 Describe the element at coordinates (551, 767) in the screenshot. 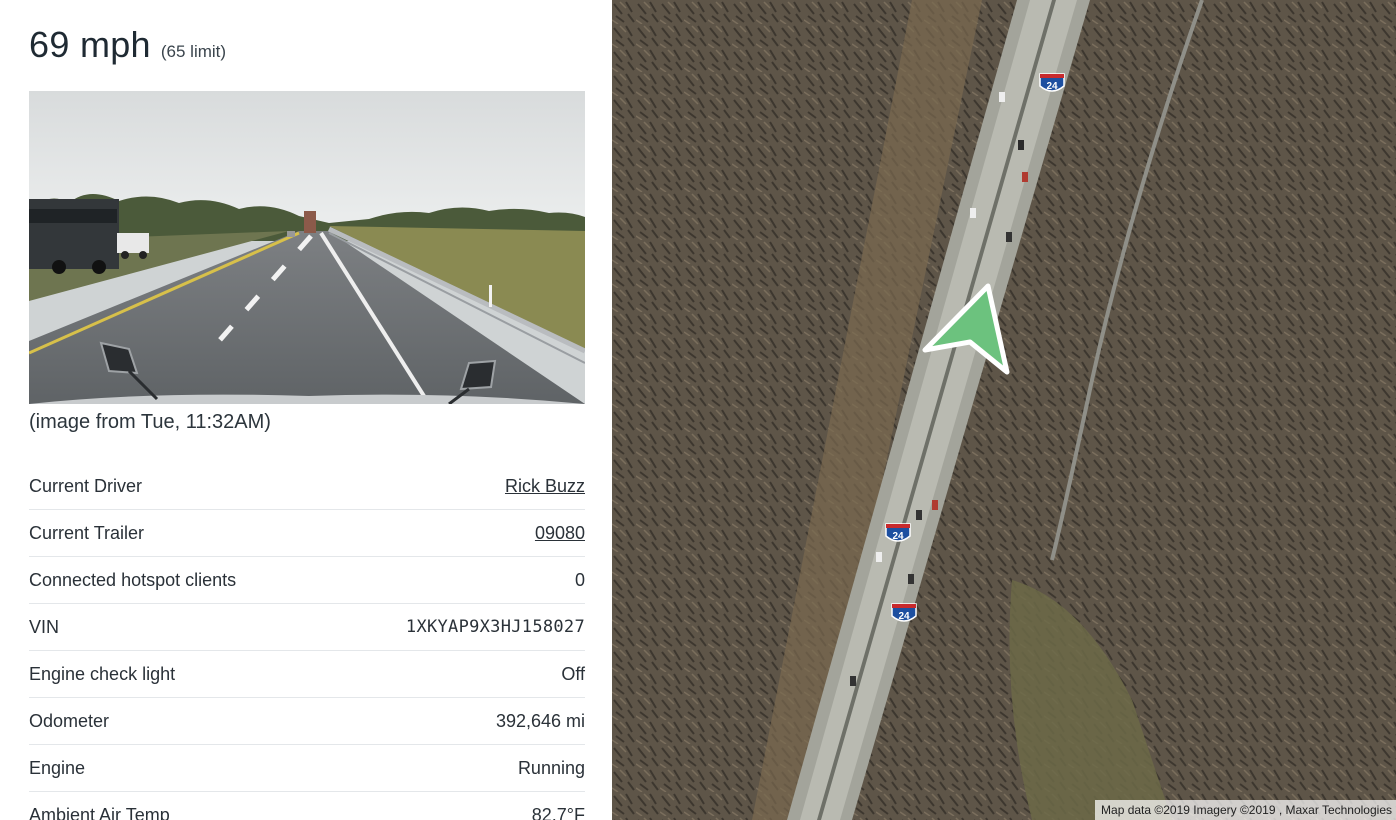

I see `stat-value: Running` at that location.